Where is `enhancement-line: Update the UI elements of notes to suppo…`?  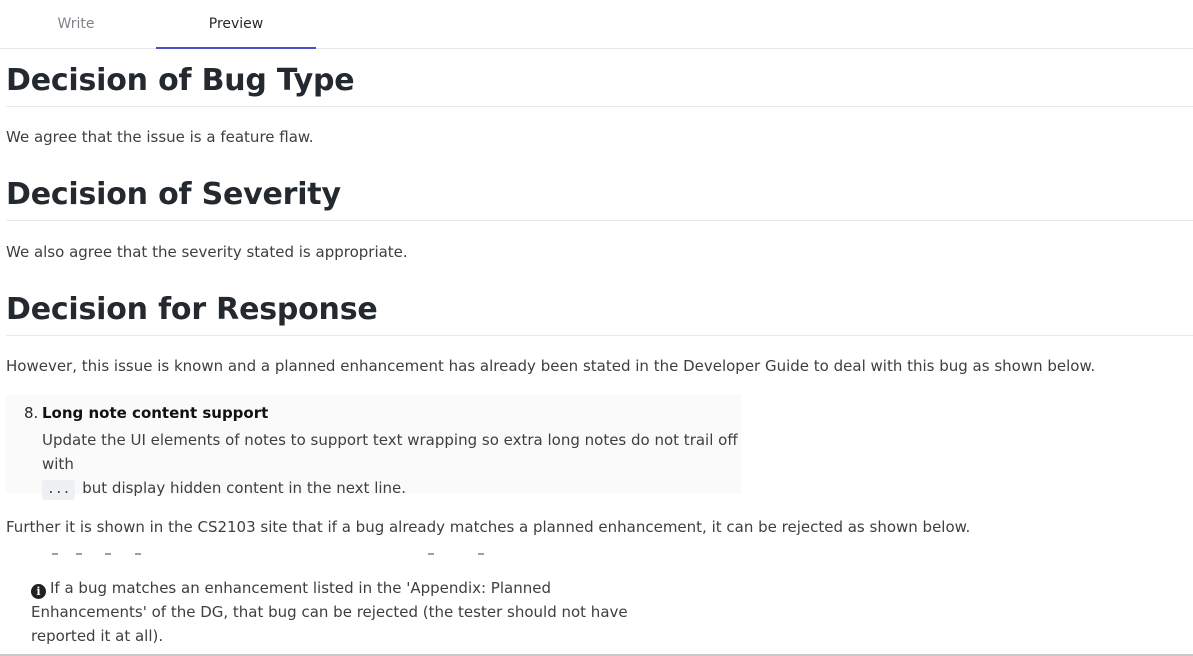
enhancement-line: Update the UI elements of notes to suppo… is located at coordinates (390, 452).